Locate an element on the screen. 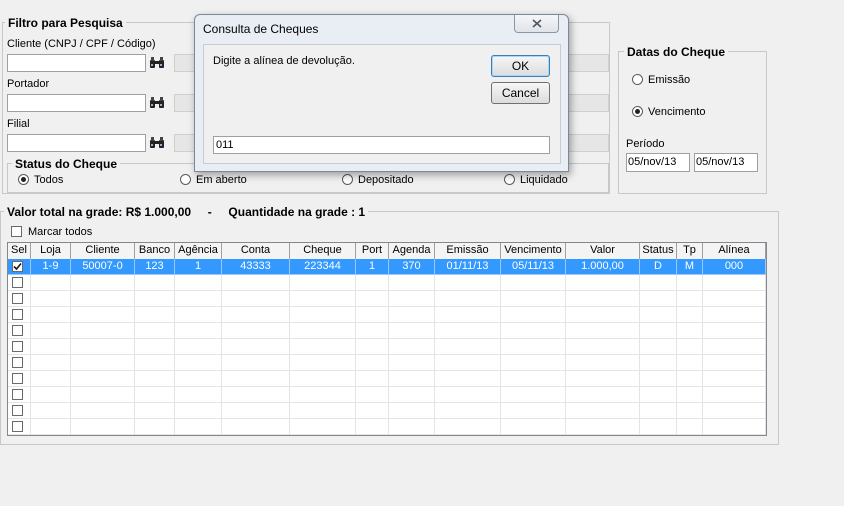  client-search-button is located at coordinates (157, 63).